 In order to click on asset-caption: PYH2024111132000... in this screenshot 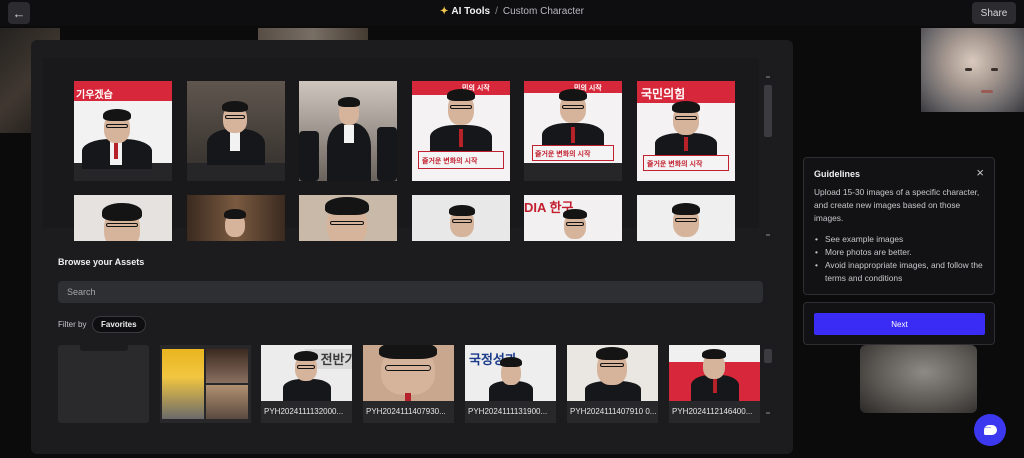, I will do `click(304, 411)`.